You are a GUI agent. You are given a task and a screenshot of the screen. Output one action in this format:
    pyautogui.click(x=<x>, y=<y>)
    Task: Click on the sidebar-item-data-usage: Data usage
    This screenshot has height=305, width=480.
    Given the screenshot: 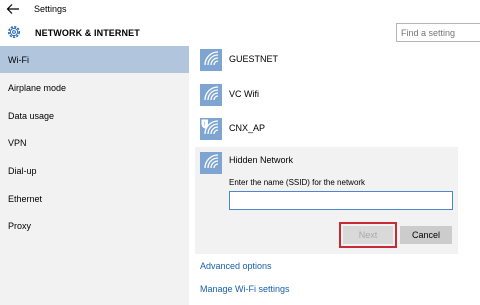 What is the action you would take?
    pyautogui.click(x=94, y=115)
    